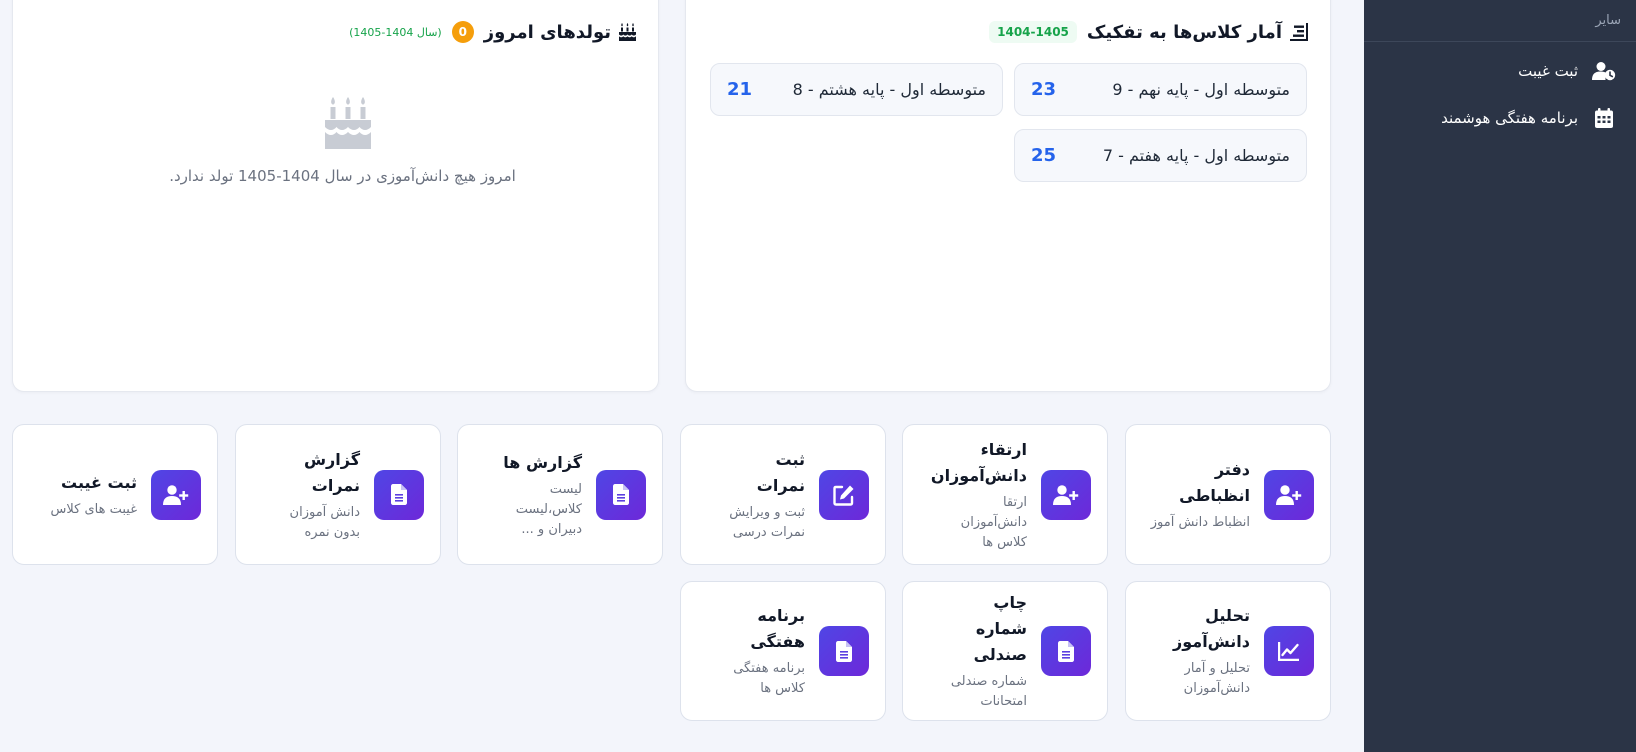  What do you see at coordinates (1604, 118) in the screenshot?
I see `calendar-icon` at bounding box center [1604, 118].